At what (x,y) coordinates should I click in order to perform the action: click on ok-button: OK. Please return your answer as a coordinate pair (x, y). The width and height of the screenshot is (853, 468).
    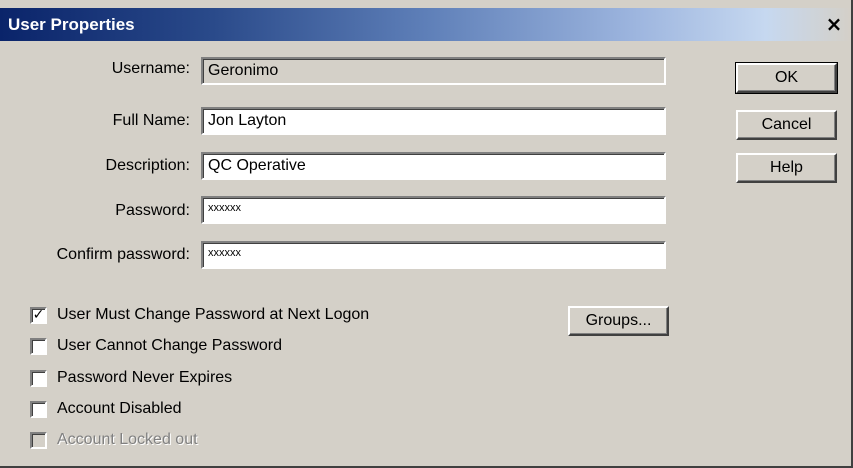
    Looking at the image, I should click on (786, 78).